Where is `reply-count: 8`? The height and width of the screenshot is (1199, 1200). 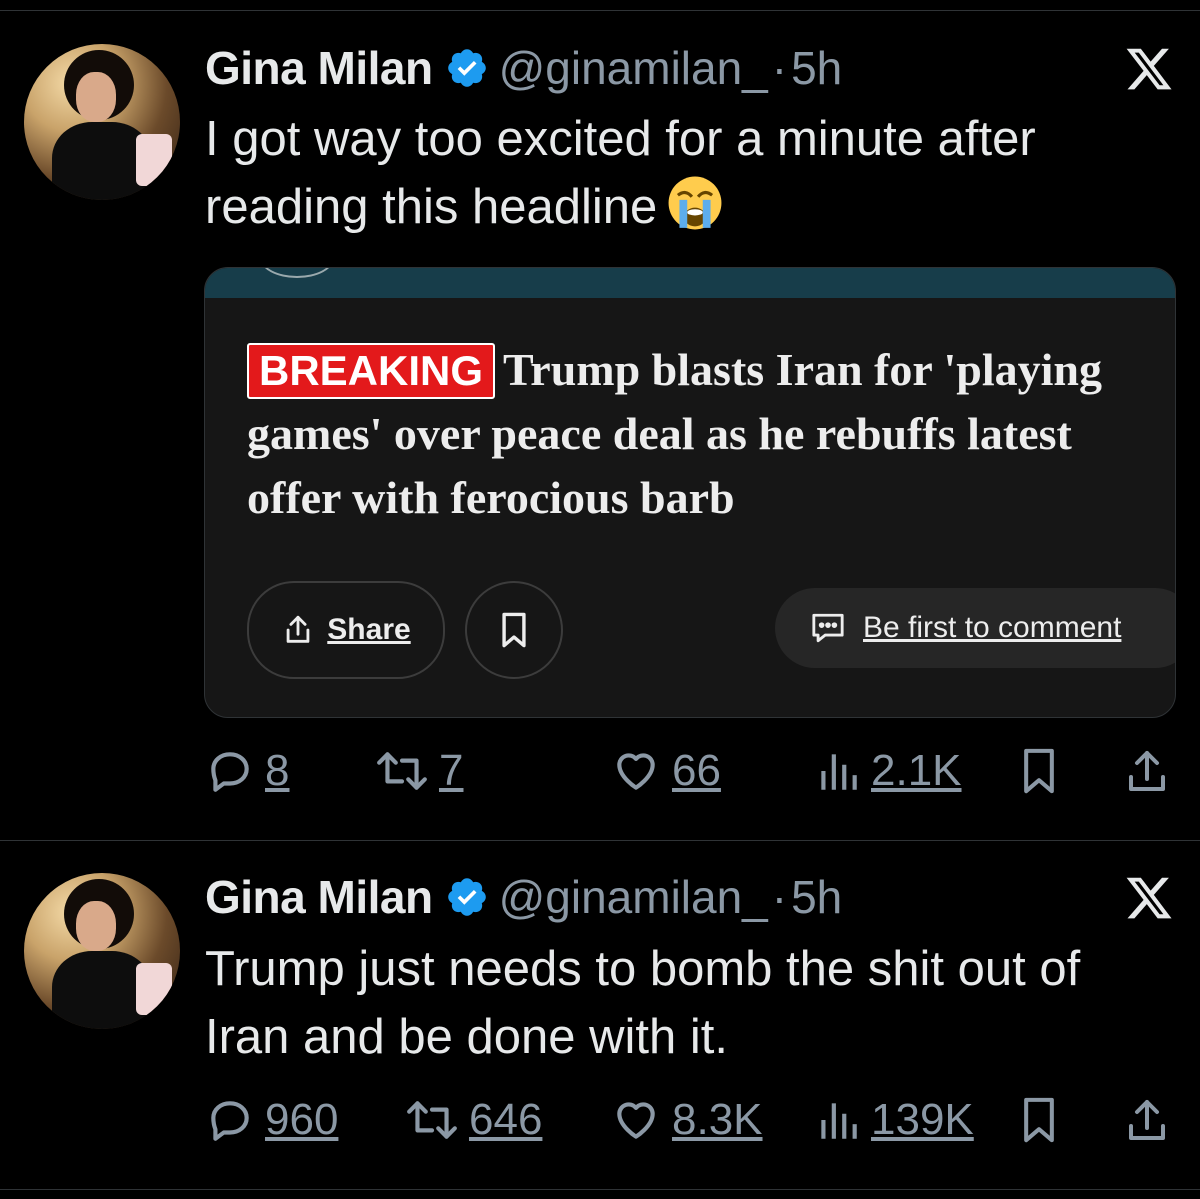
reply-count: 8 is located at coordinates (277, 770).